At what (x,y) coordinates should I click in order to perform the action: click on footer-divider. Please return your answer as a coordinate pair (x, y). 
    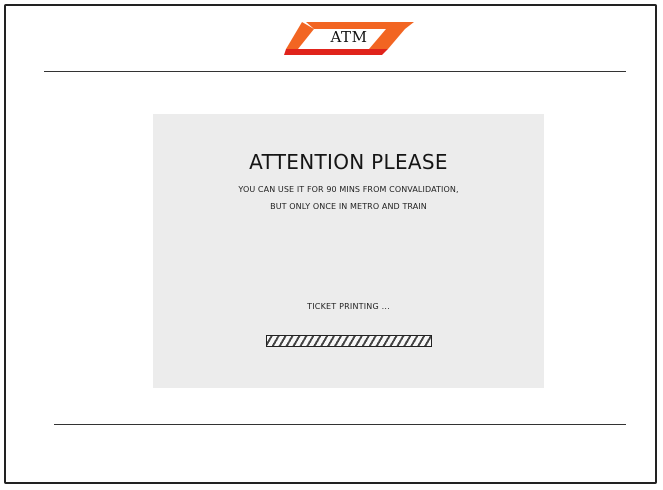
    Looking at the image, I should click on (340, 424).